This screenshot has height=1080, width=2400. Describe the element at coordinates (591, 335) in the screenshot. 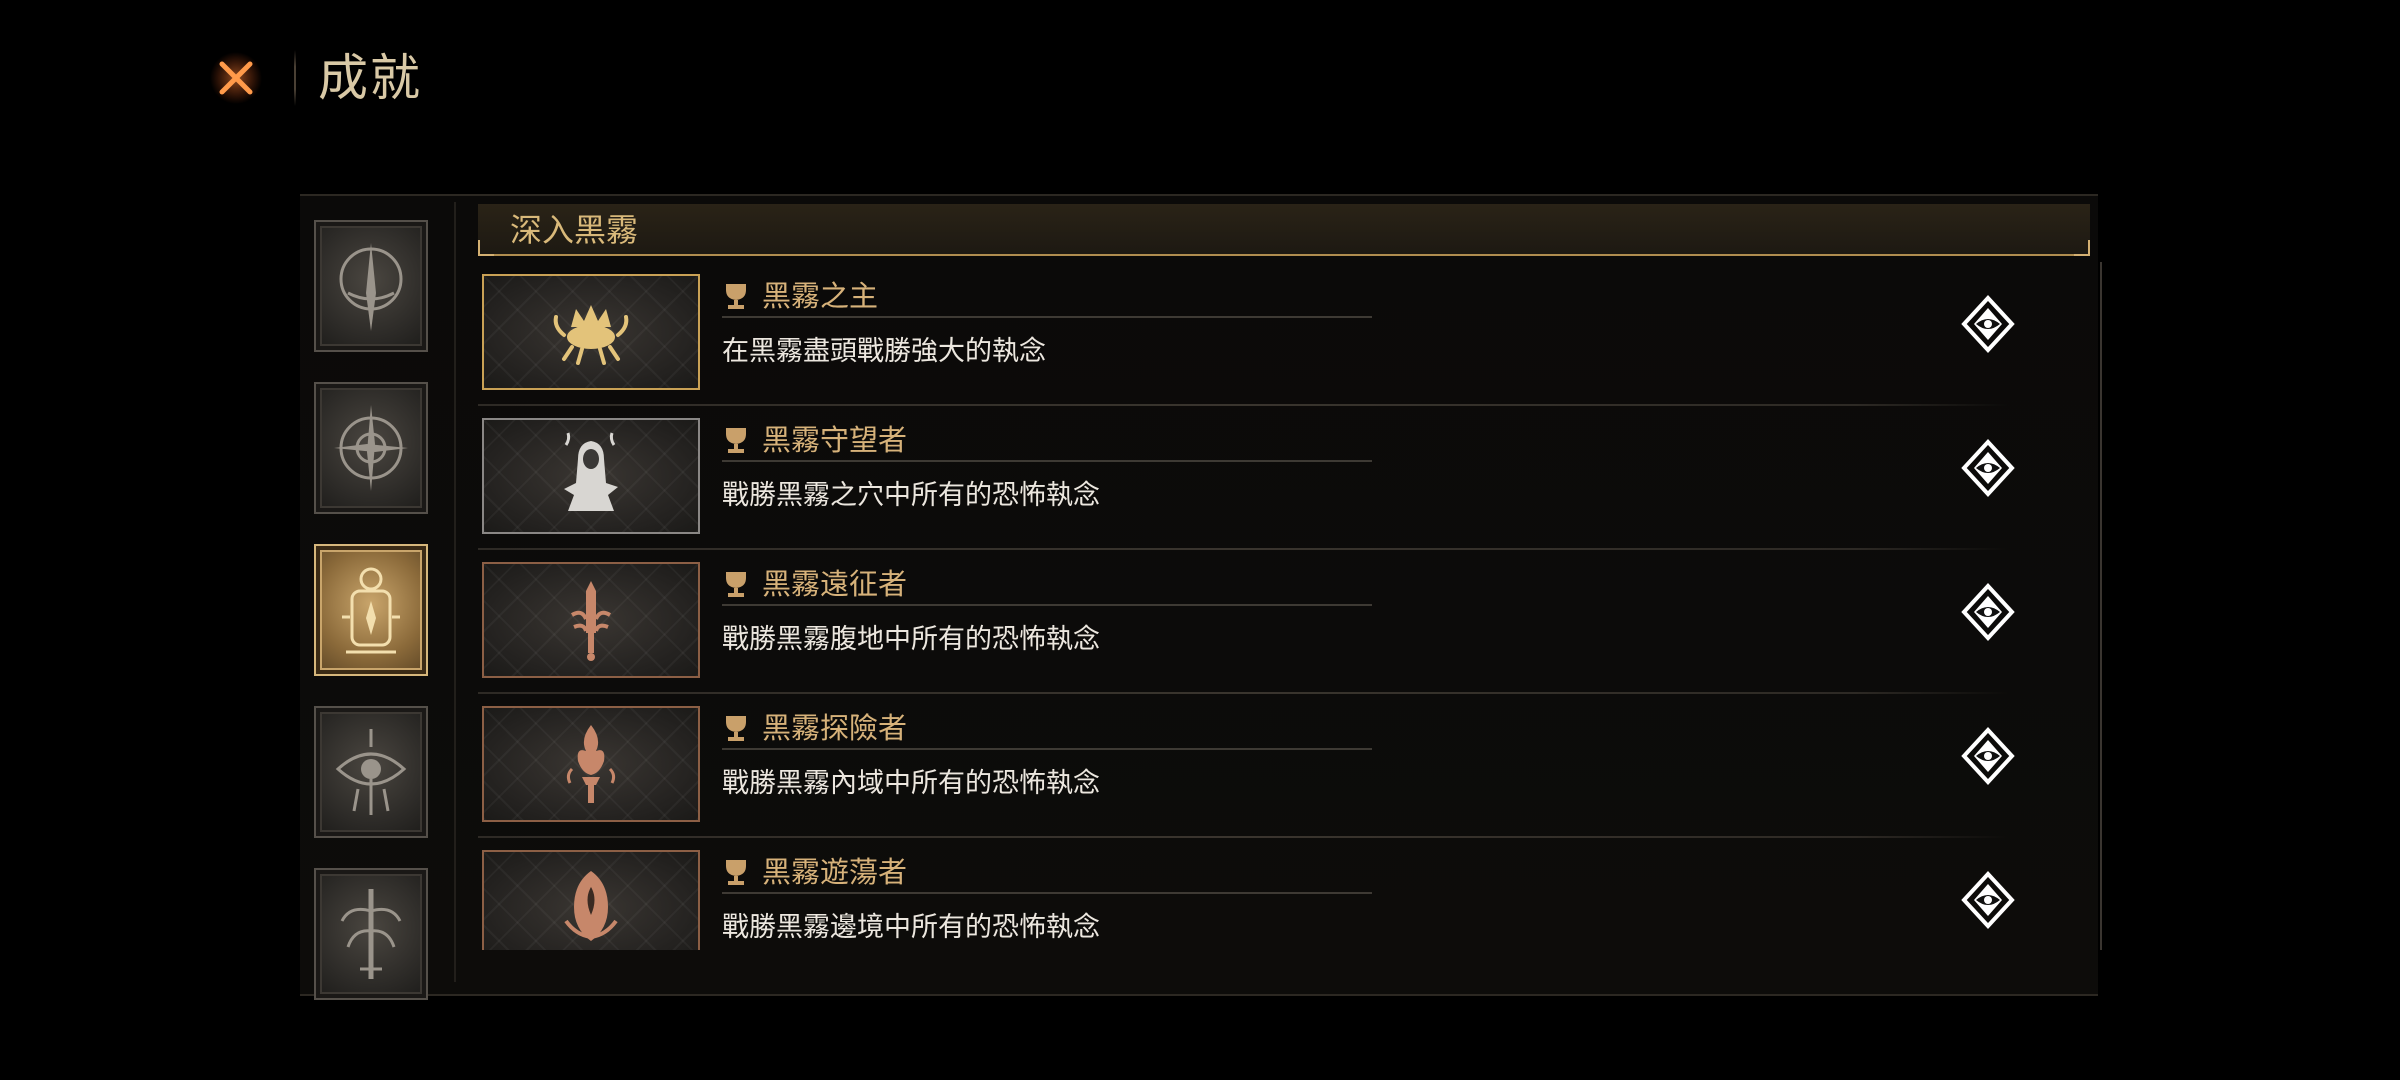

I see `crown-crab-icon` at that location.